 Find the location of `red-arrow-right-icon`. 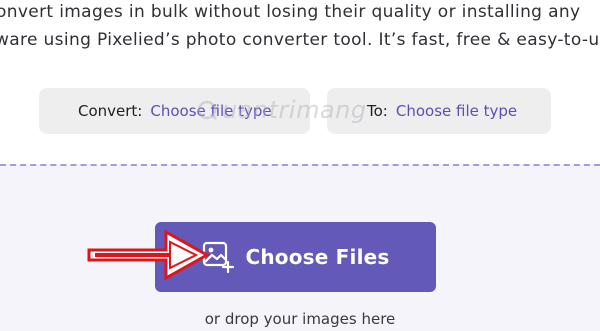

red-arrow-right-icon is located at coordinates (149, 255).